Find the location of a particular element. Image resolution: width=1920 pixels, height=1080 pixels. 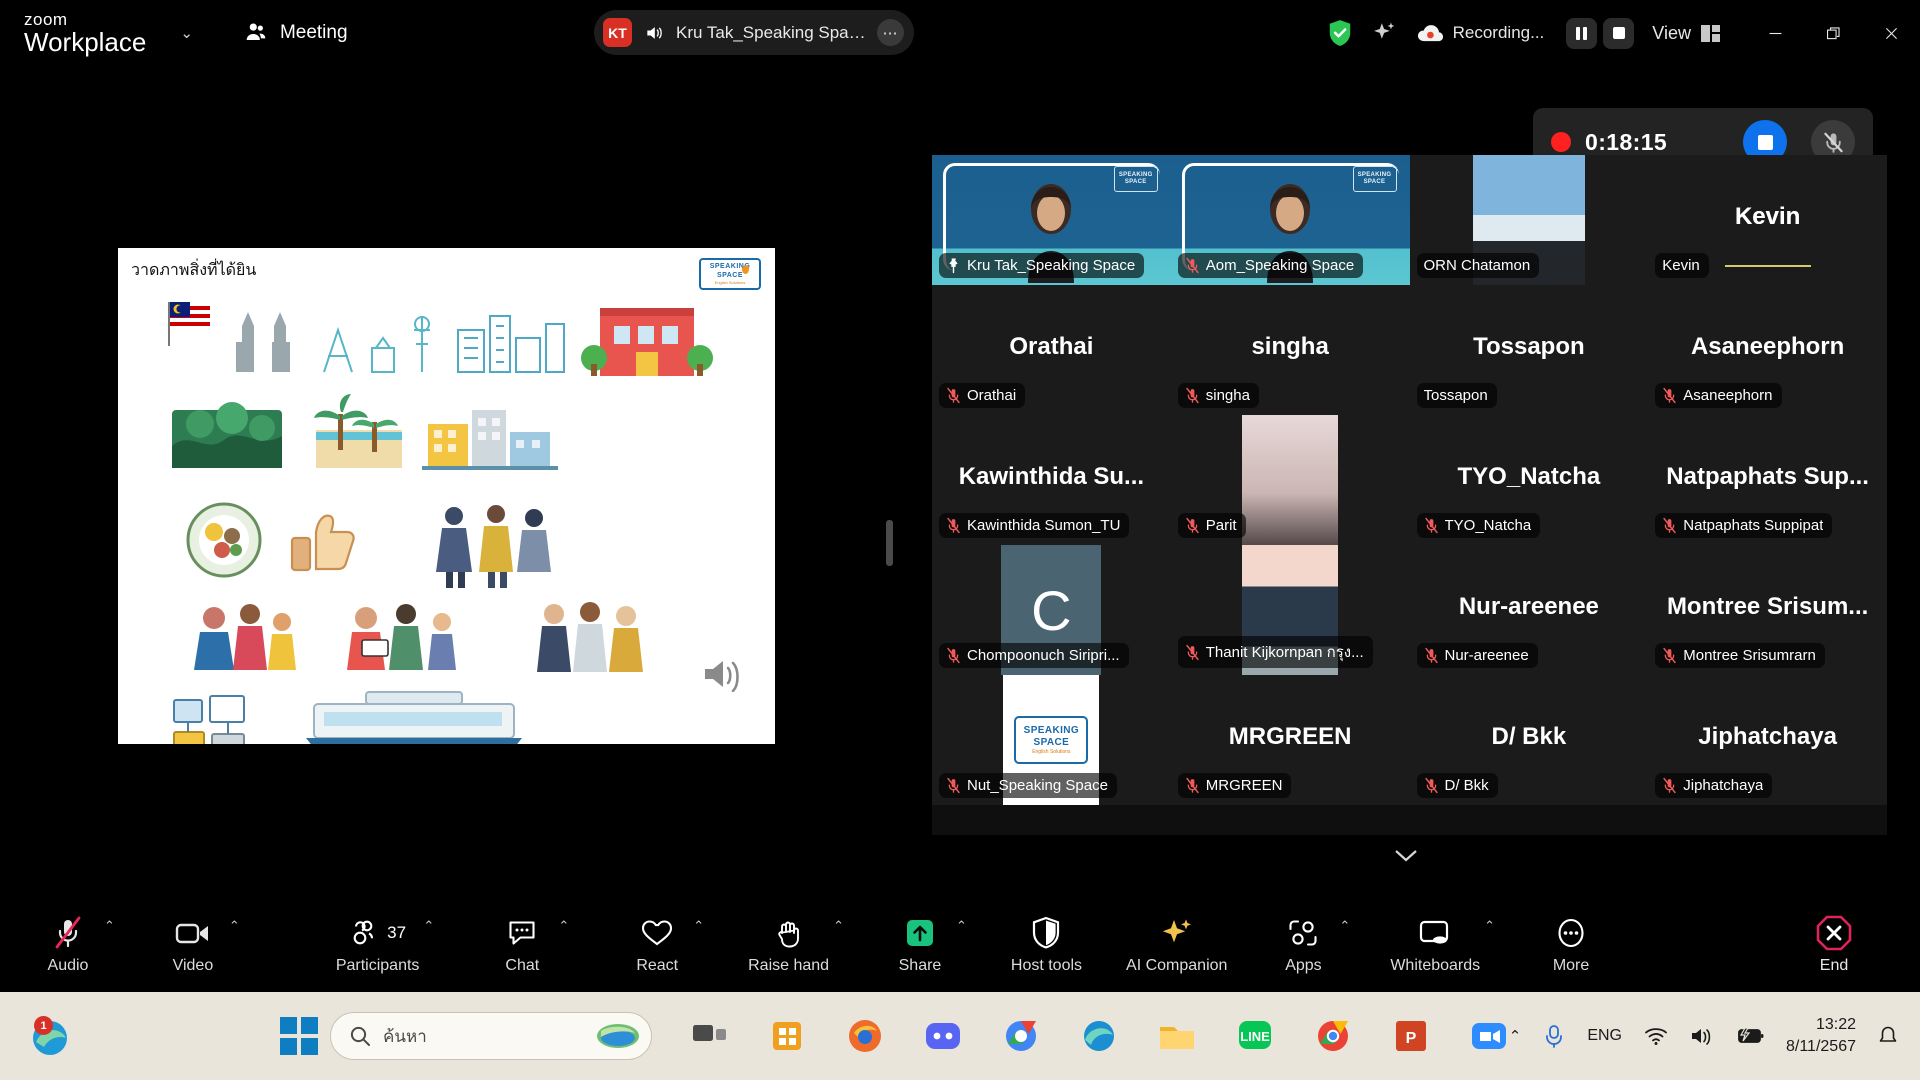

share-button: Share is located at coordinates (920, 944).